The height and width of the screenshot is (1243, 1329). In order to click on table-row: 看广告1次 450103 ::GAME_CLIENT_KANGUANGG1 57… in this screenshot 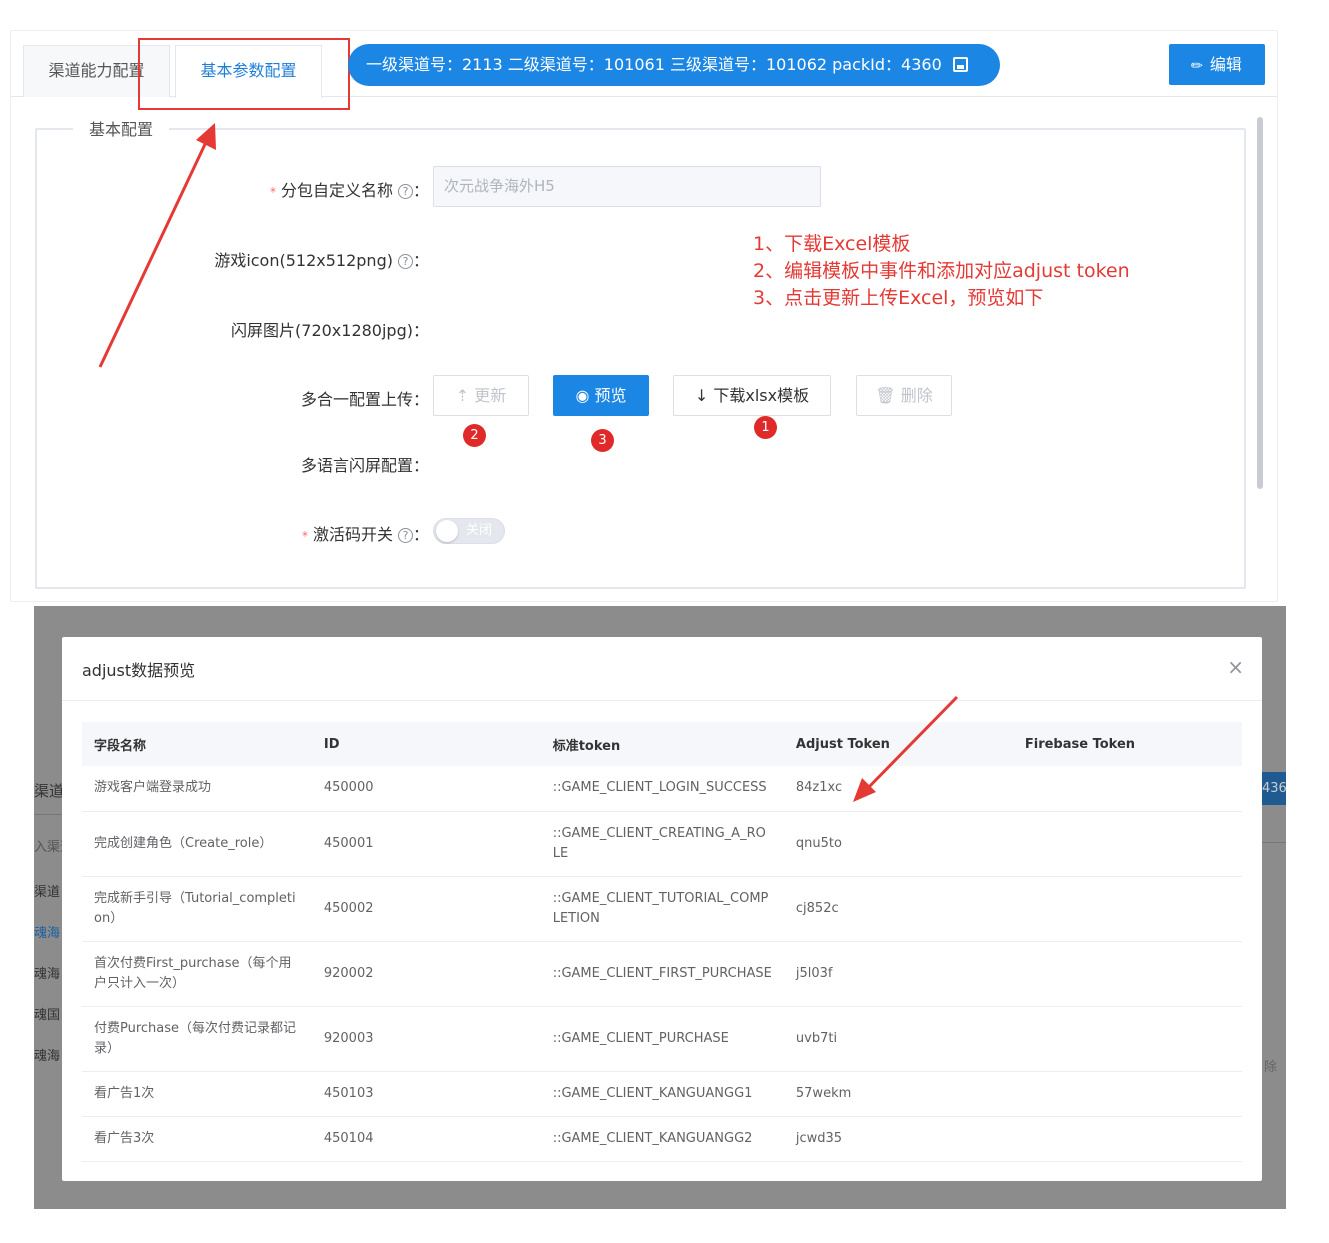, I will do `click(662, 1094)`.